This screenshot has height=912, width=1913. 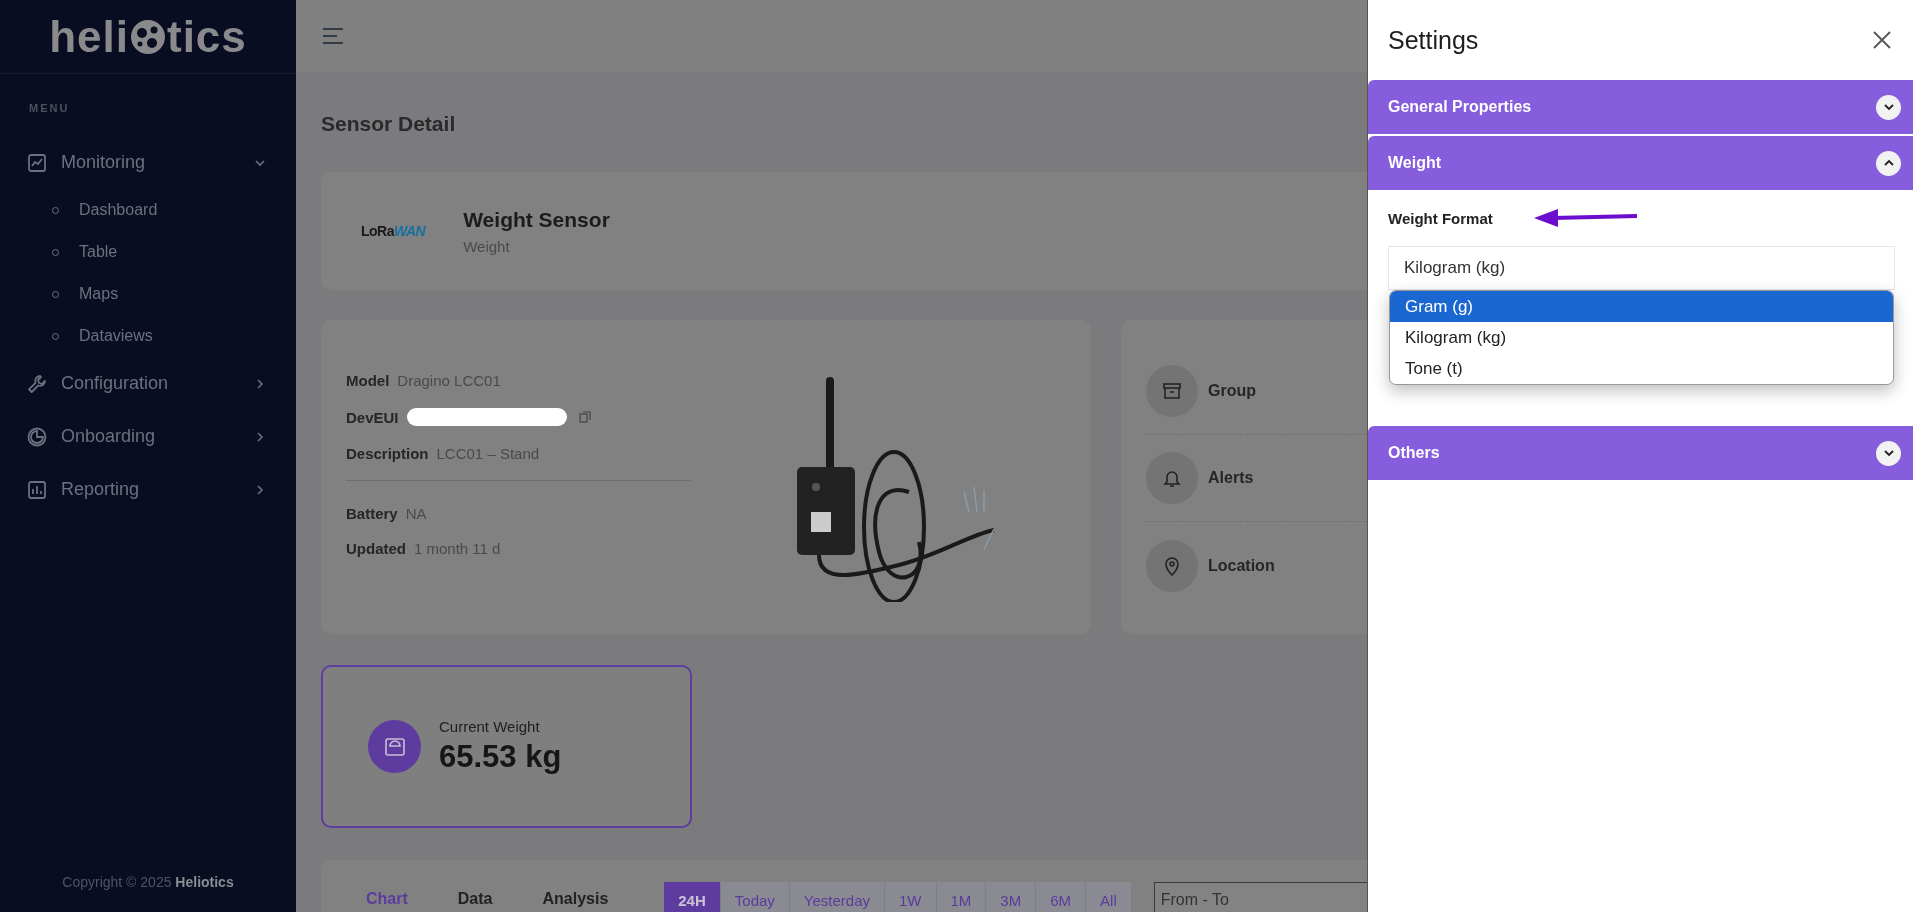 I want to click on nav-subitem: Dataviews, so click(x=148, y=336).